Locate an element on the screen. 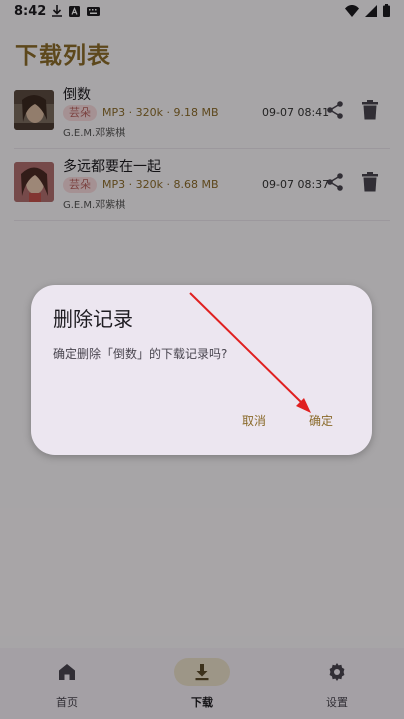 The height and width of the screenshot is (719, 404). confirm-button: 确定 is located at coordinates (321, 420).